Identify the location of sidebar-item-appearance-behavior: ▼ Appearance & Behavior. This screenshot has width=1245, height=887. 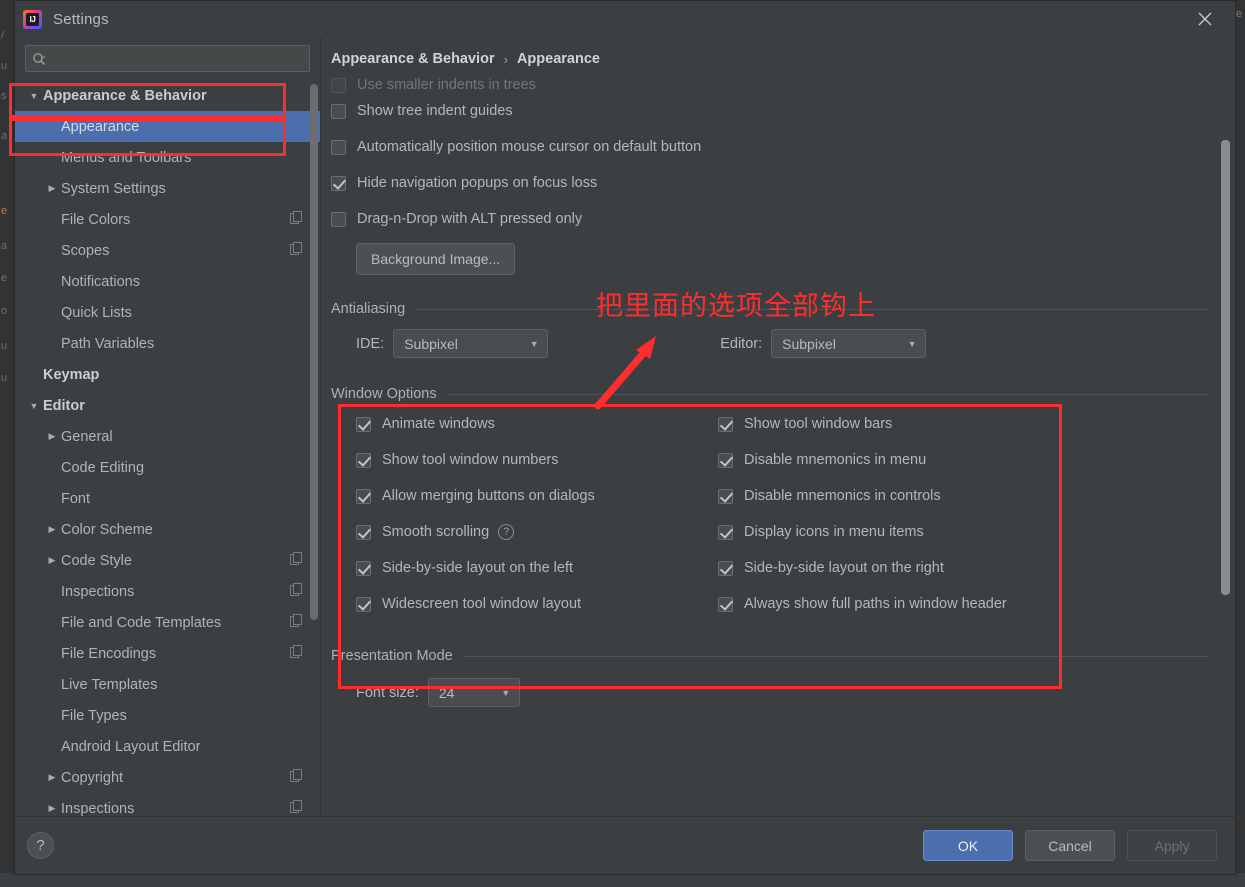
(167, 95).